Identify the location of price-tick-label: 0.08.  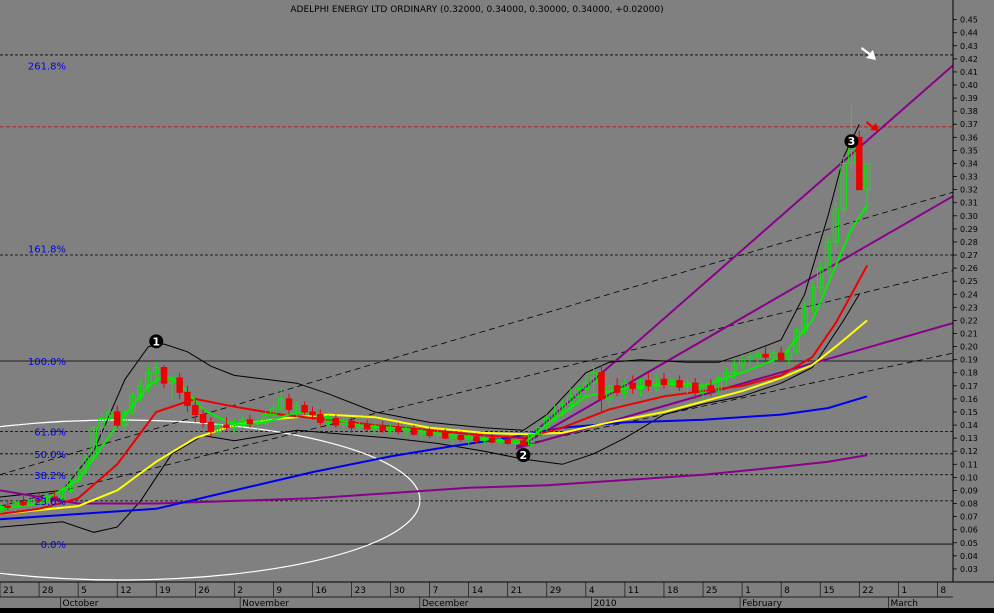
(969, 504).